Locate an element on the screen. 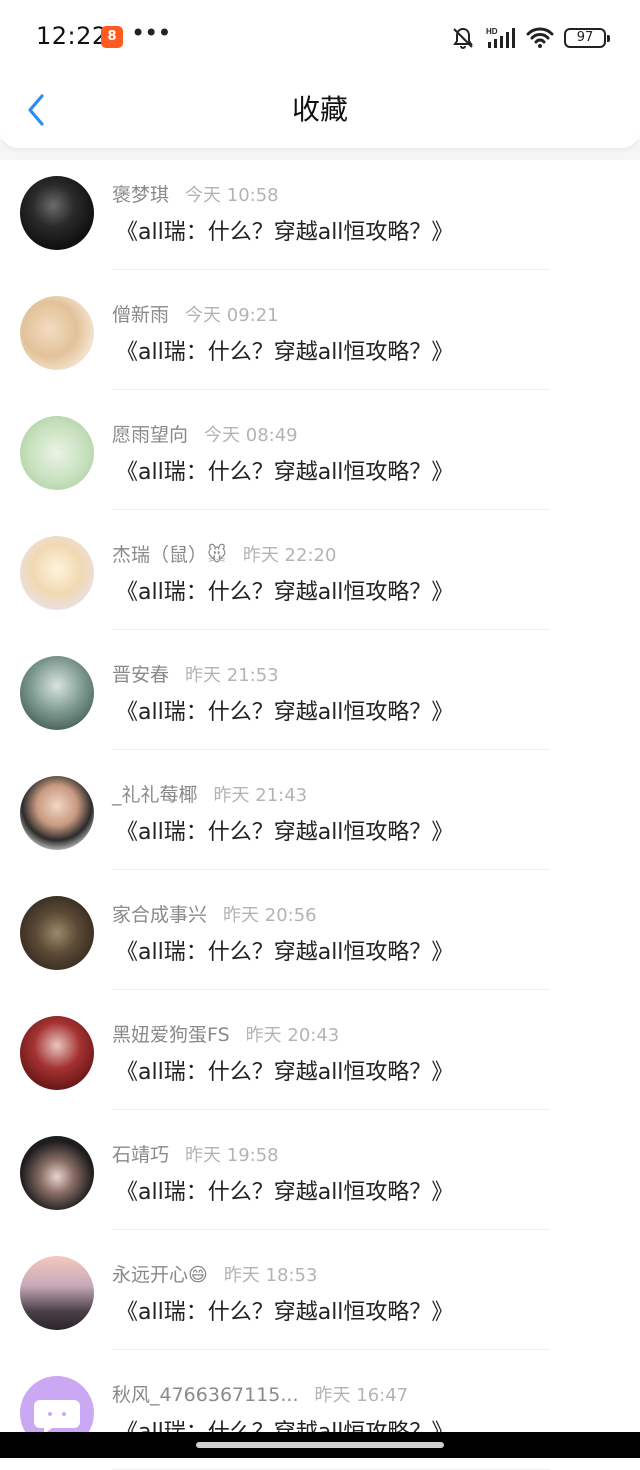  more-notifications-icon: ••• is located at coordinates (151, 33).